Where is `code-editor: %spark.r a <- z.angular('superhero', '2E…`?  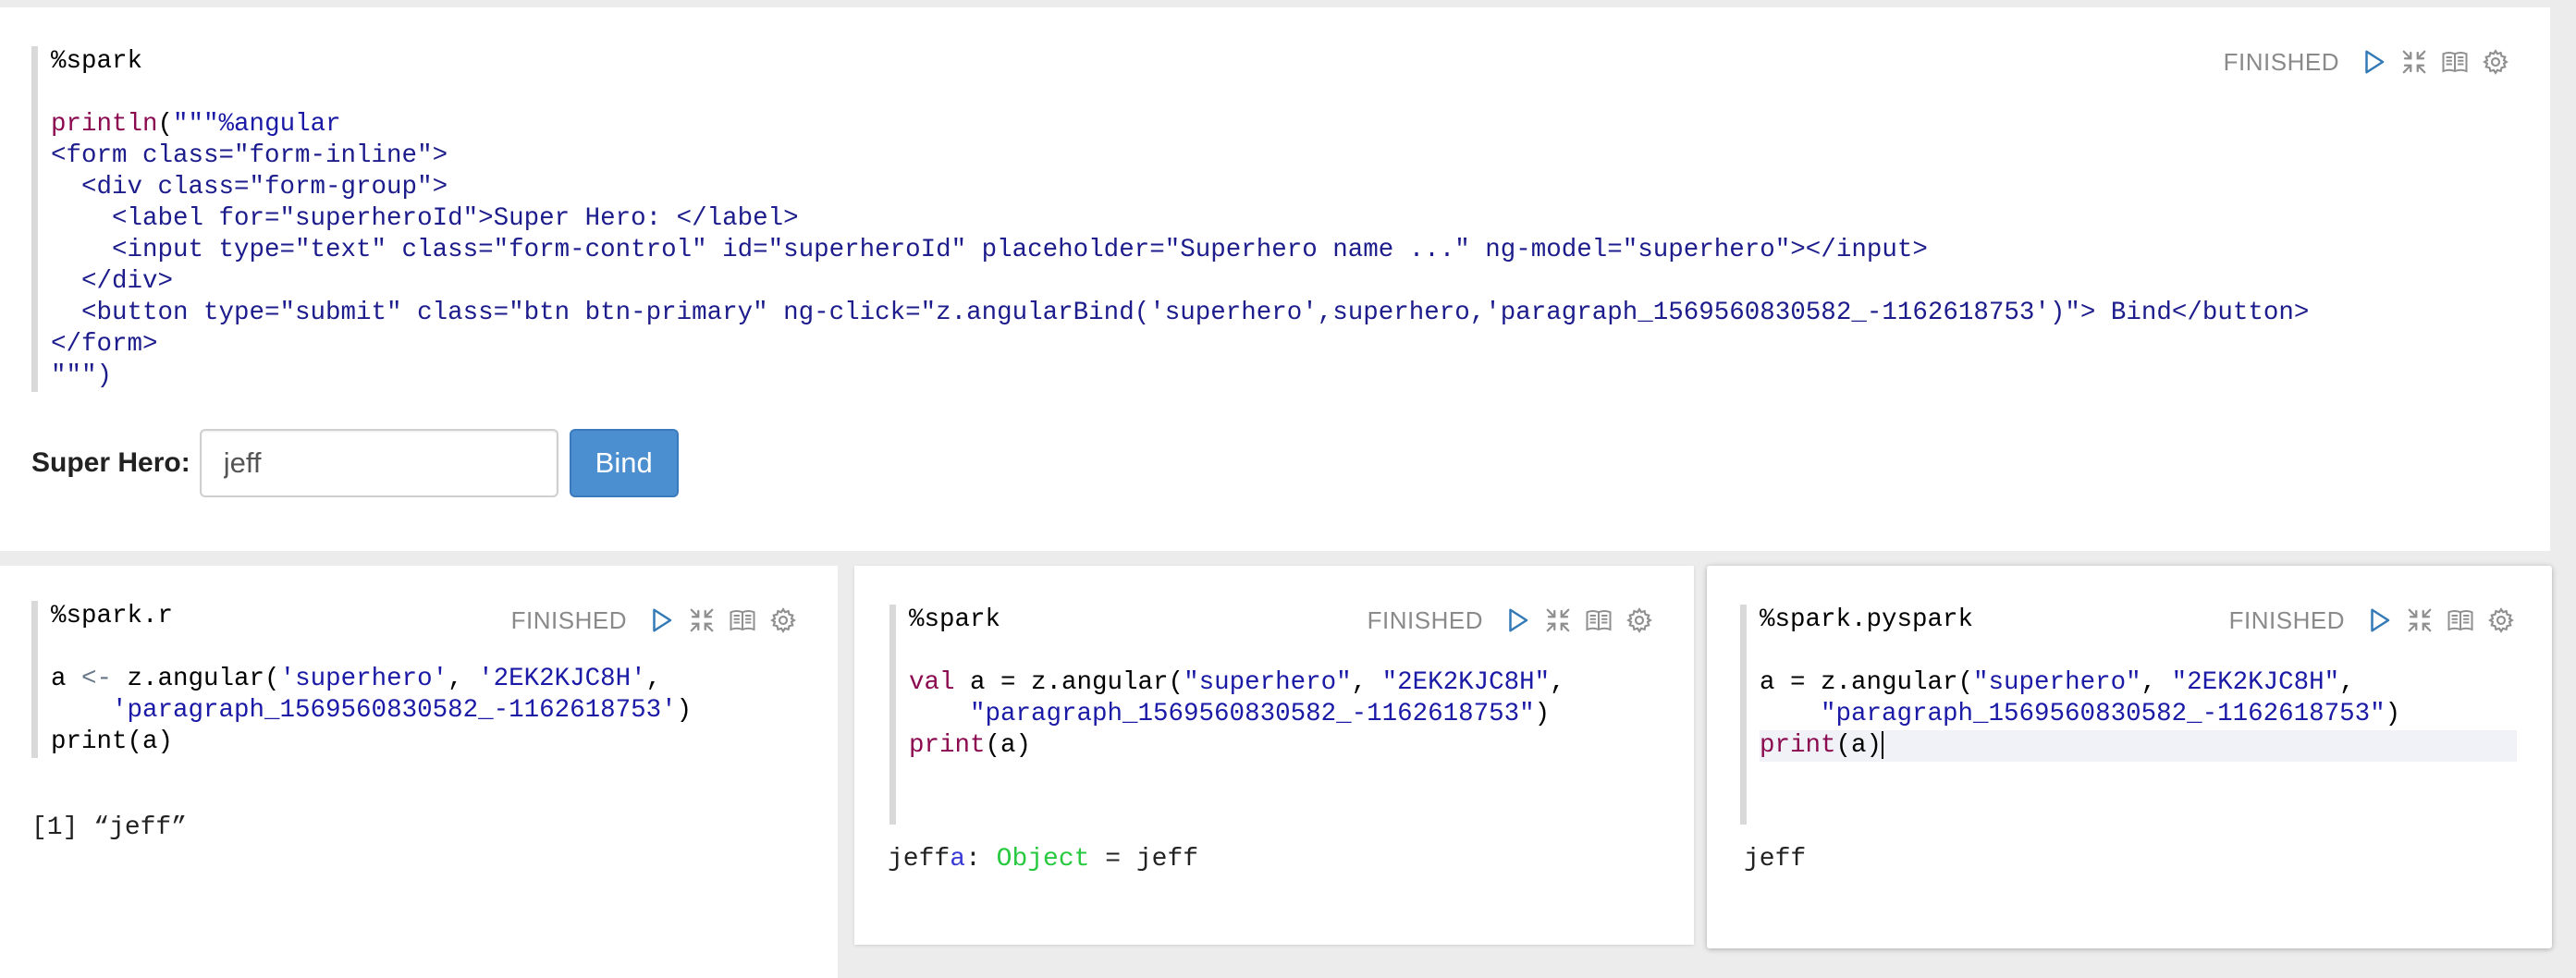
code-editor: %spark.r a <- z.angular('superhero', '2E… is located at coordinates (419, 679).